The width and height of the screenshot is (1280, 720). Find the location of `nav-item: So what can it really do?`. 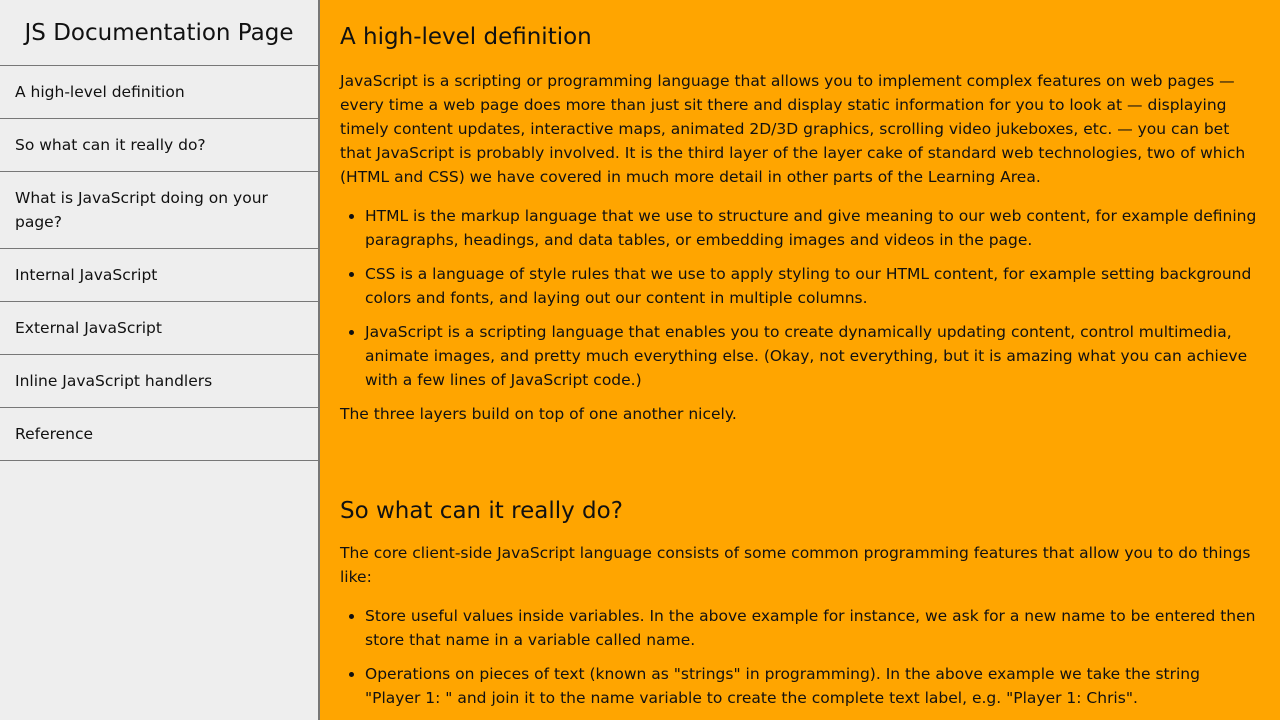

nav-item: So what can it really do? is located at coordinates (159, 145).